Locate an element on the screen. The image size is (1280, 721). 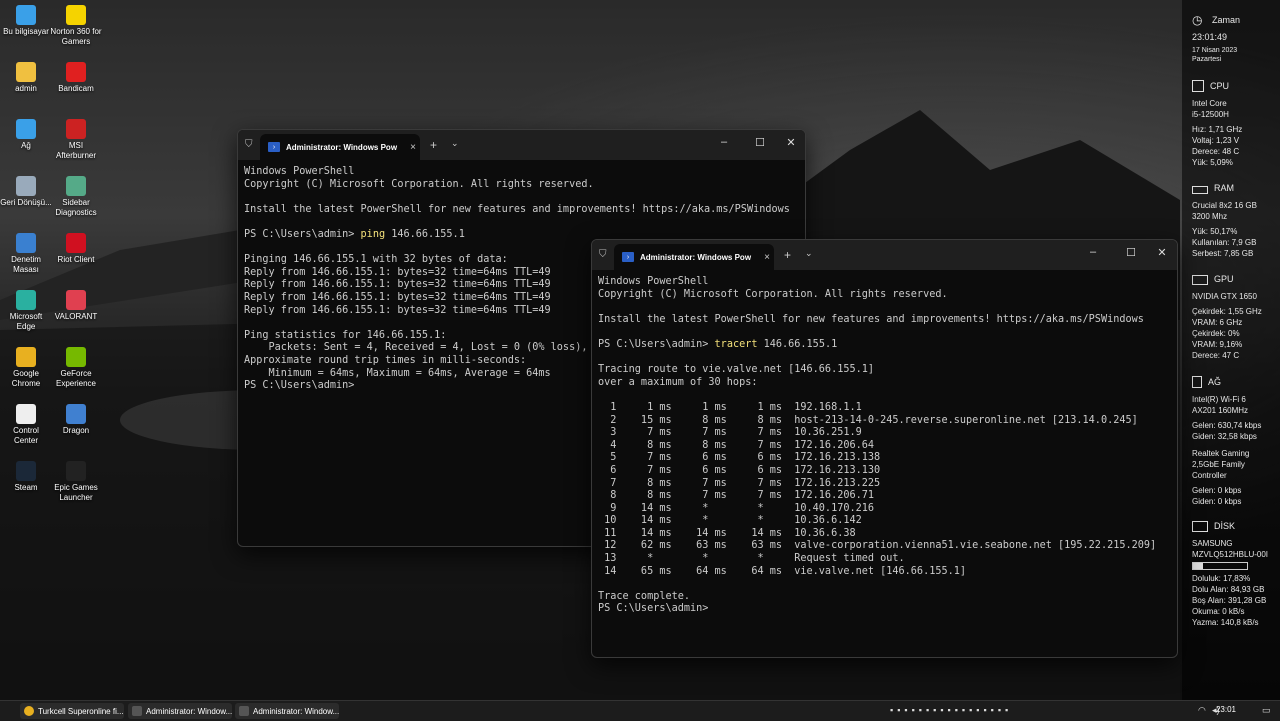
desktop-icon: Bandicam is located at coordinates (76, 78).